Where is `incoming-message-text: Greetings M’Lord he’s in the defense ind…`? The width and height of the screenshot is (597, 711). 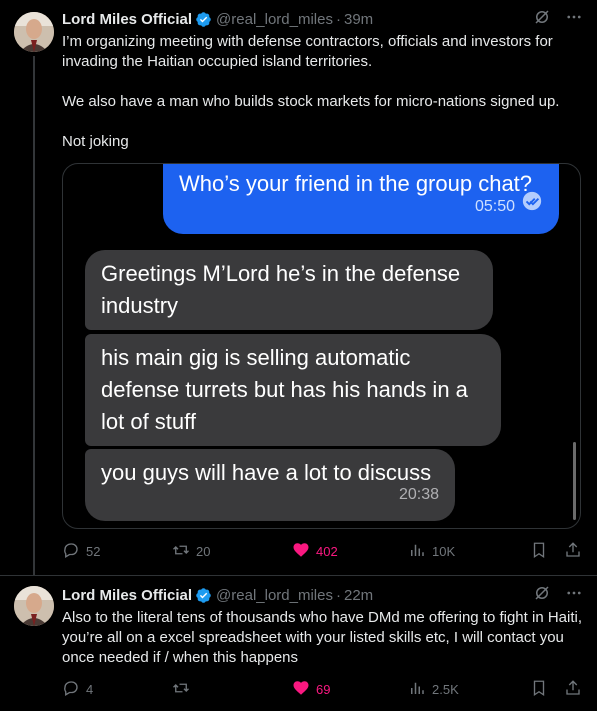 incoming-message-text: Greetings M’Lord he’s in the defense ind… is located at coordinates (281, 289).